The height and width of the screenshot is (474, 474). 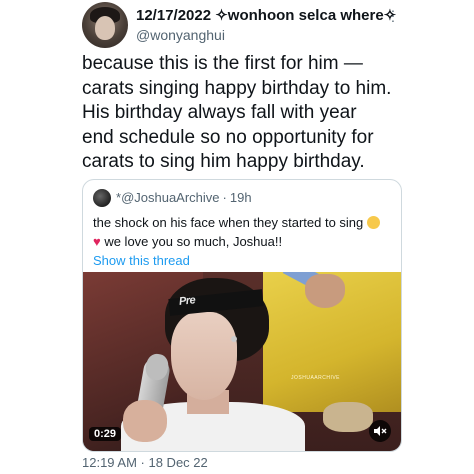 I want to click on mute-button, so click(x=380, y=431).